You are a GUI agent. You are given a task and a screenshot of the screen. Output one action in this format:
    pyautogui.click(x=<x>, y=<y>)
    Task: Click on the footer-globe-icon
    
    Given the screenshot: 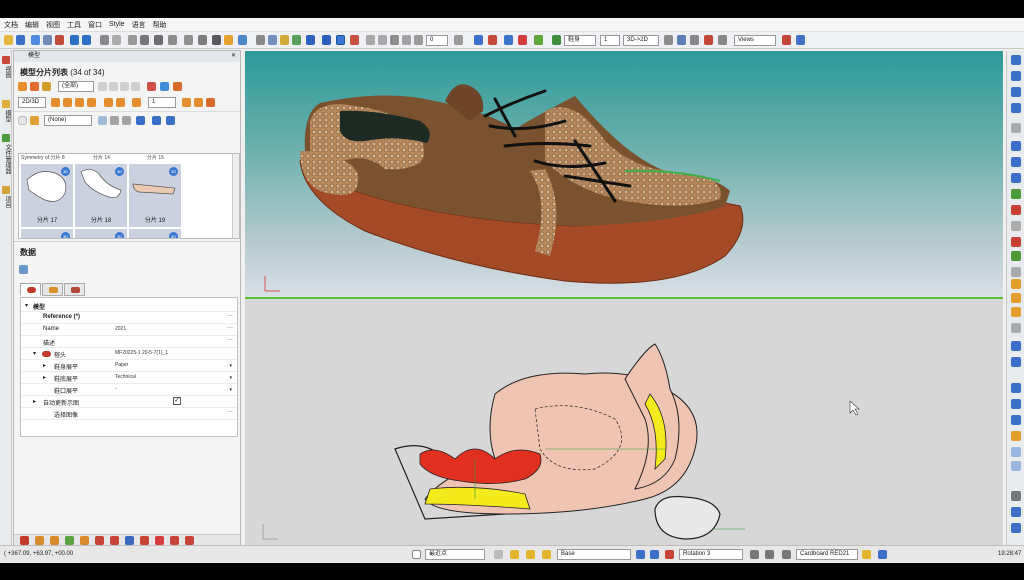 What is the action you would take?
    pyautogui.click(x=69, y=540)
    